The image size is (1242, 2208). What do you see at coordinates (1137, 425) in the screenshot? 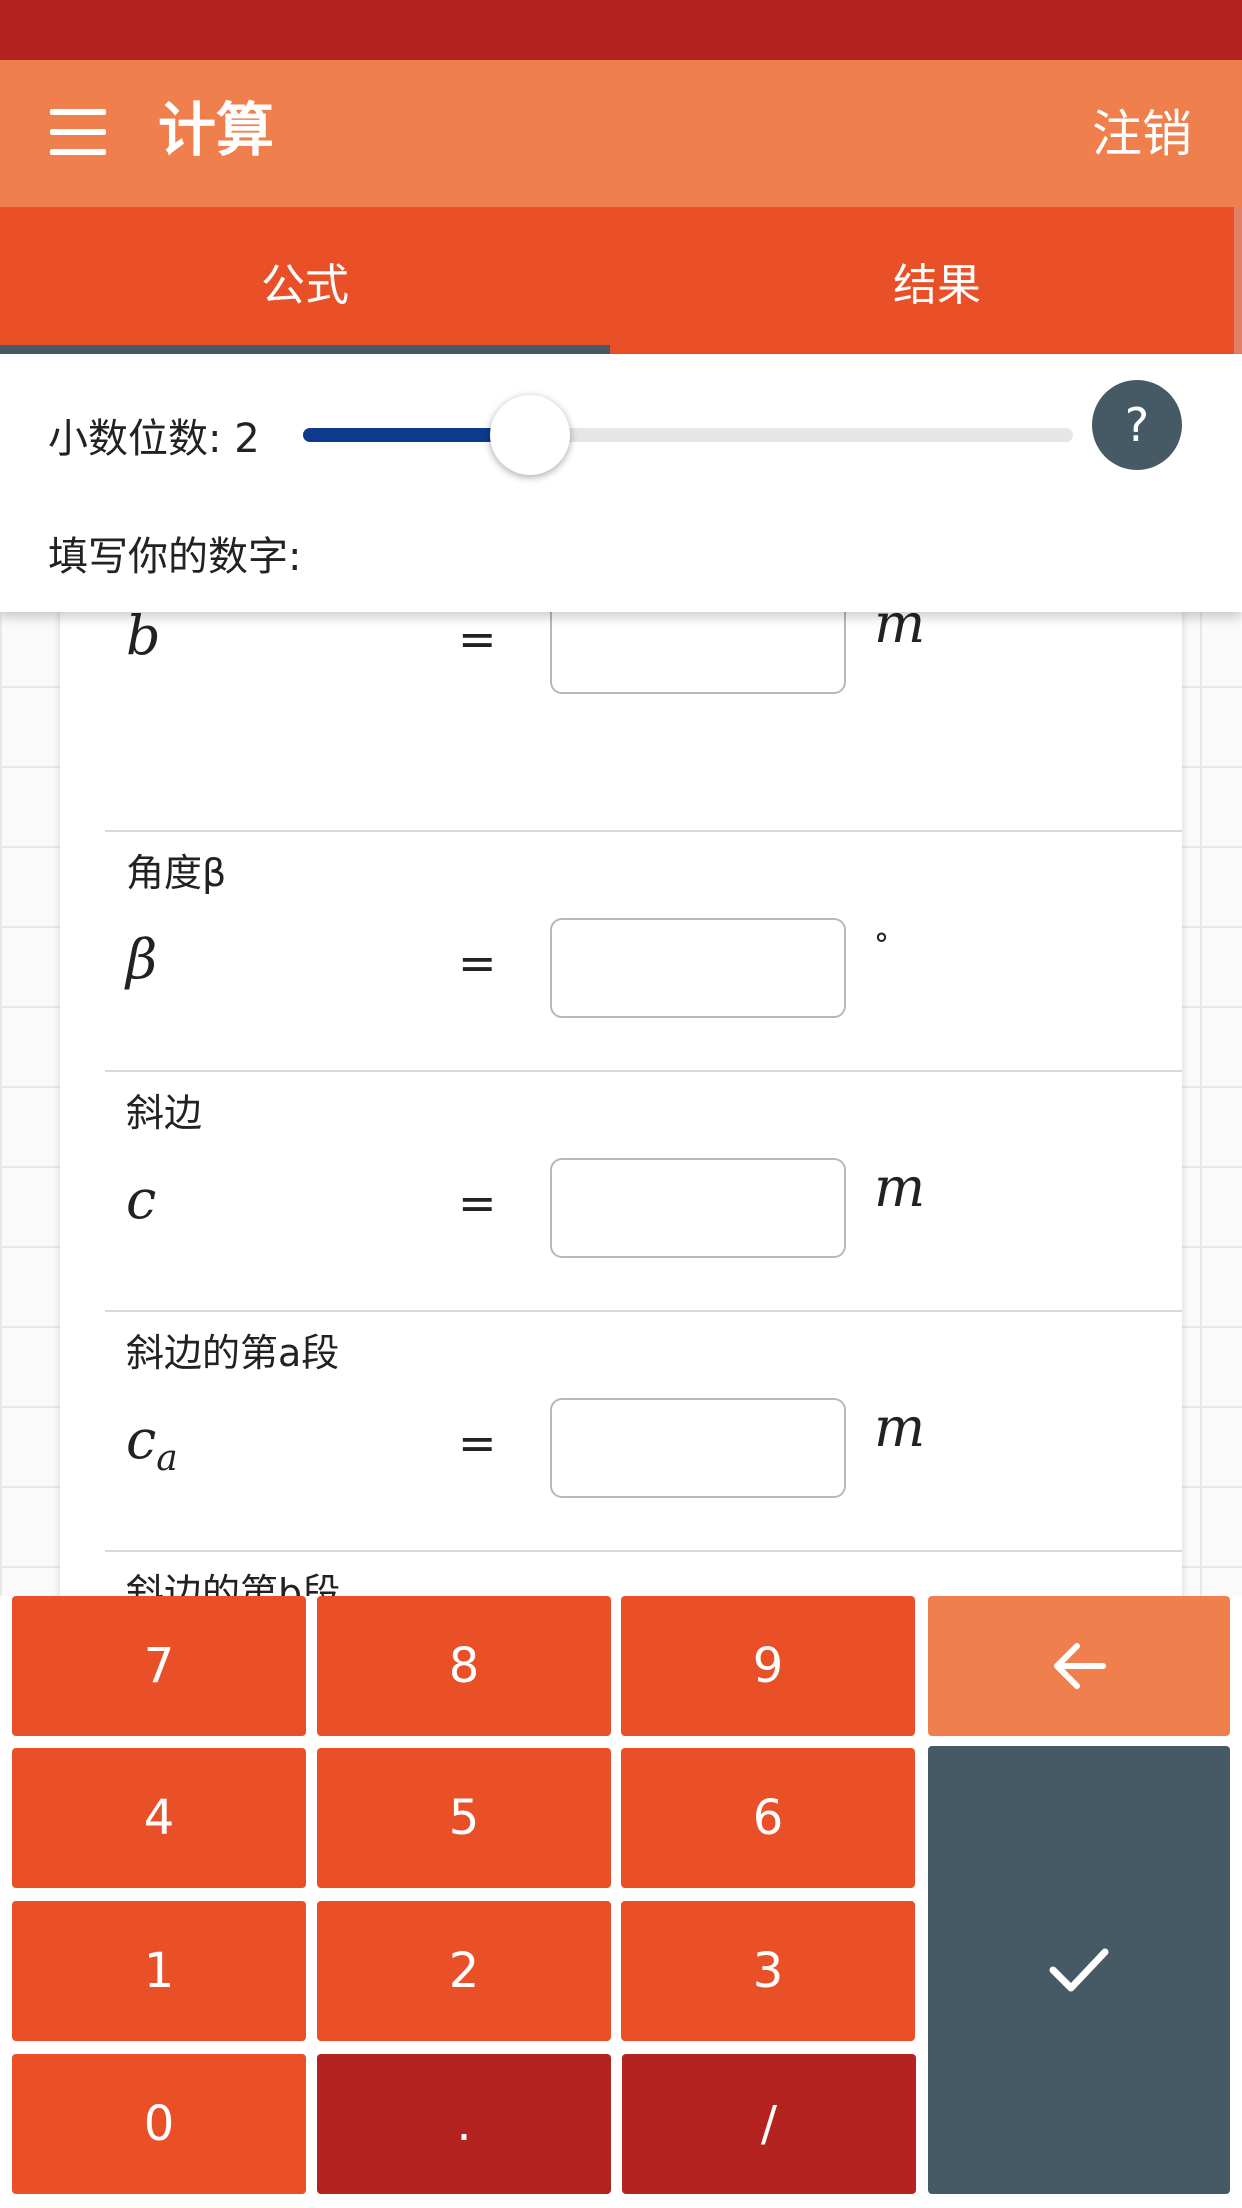
I see `help-button: ?` at bounding box center [1137, 425].